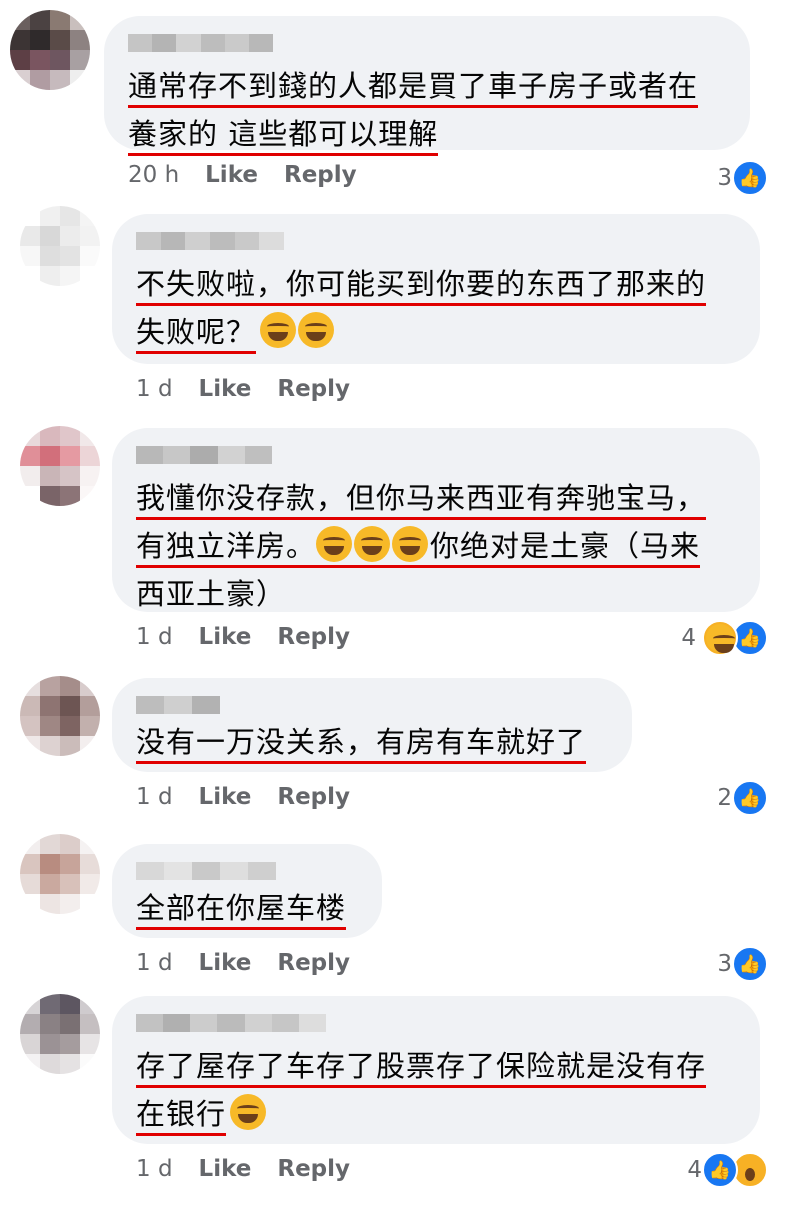 This screenshot has height=1214, width=800. Describe the element at coordinates (413, 88) in the screenshot. I see `comment-line: 通常存不到錢的人都是買了車子房子或者在` at that location.